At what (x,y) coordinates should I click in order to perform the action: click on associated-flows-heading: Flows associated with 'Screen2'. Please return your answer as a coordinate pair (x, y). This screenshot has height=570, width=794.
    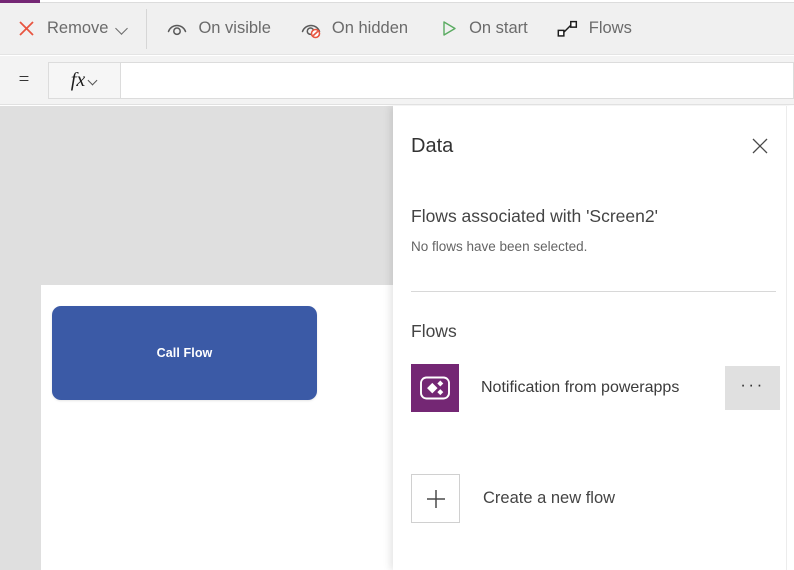
    Looking at the image, I should click on (534, 216).